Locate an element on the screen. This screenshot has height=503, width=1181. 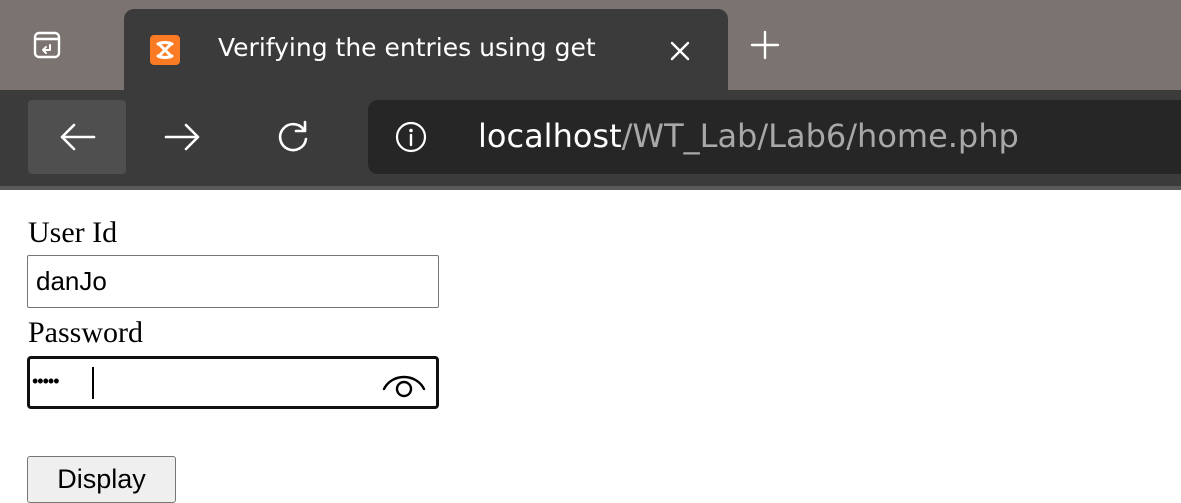
eye-icon is located at coordinates (404, 384).